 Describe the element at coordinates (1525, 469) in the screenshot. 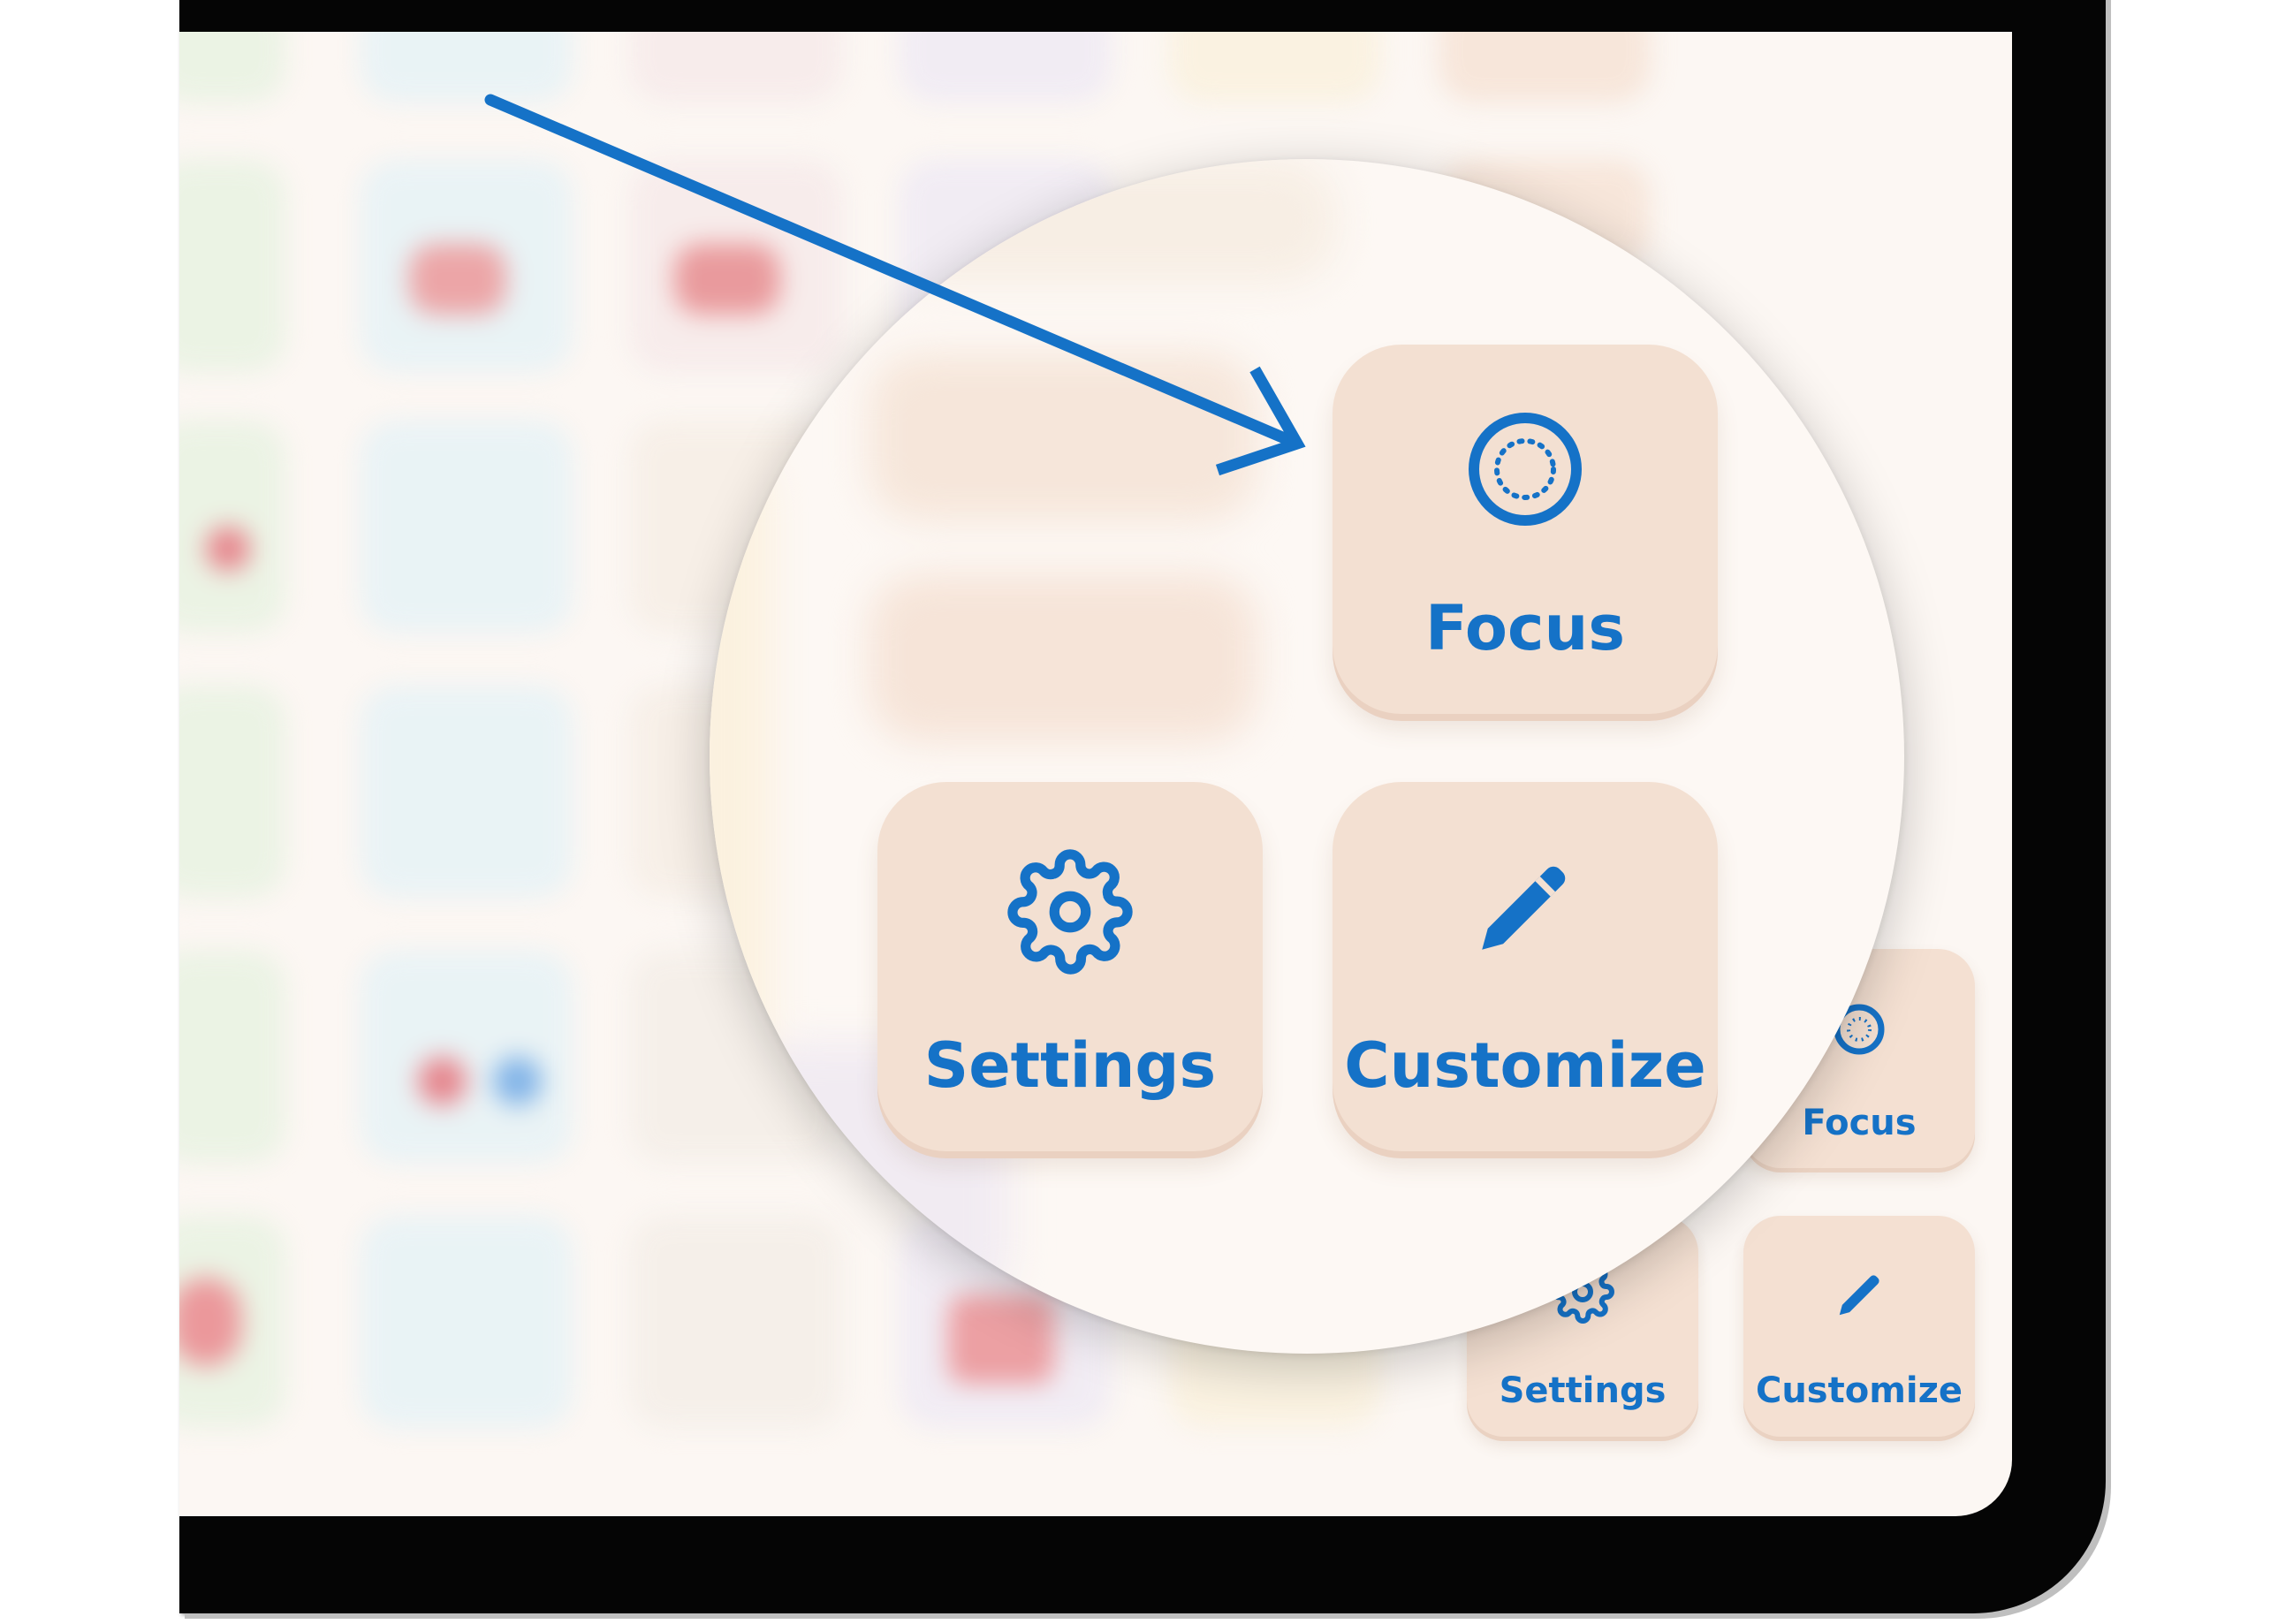

I see `focus-circle-icon` at that location.